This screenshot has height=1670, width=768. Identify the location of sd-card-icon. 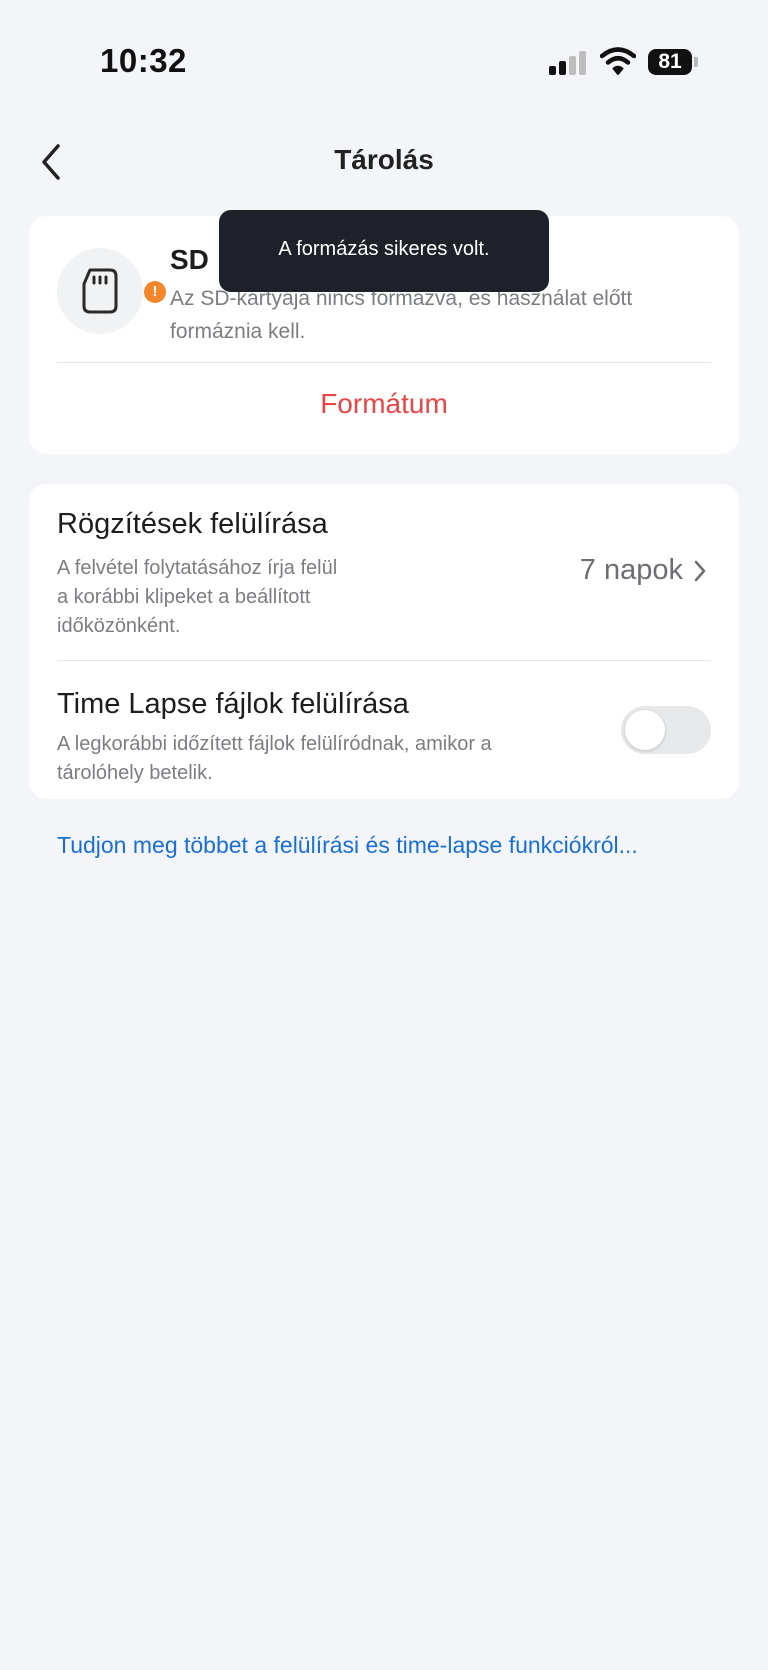
(100, 291).